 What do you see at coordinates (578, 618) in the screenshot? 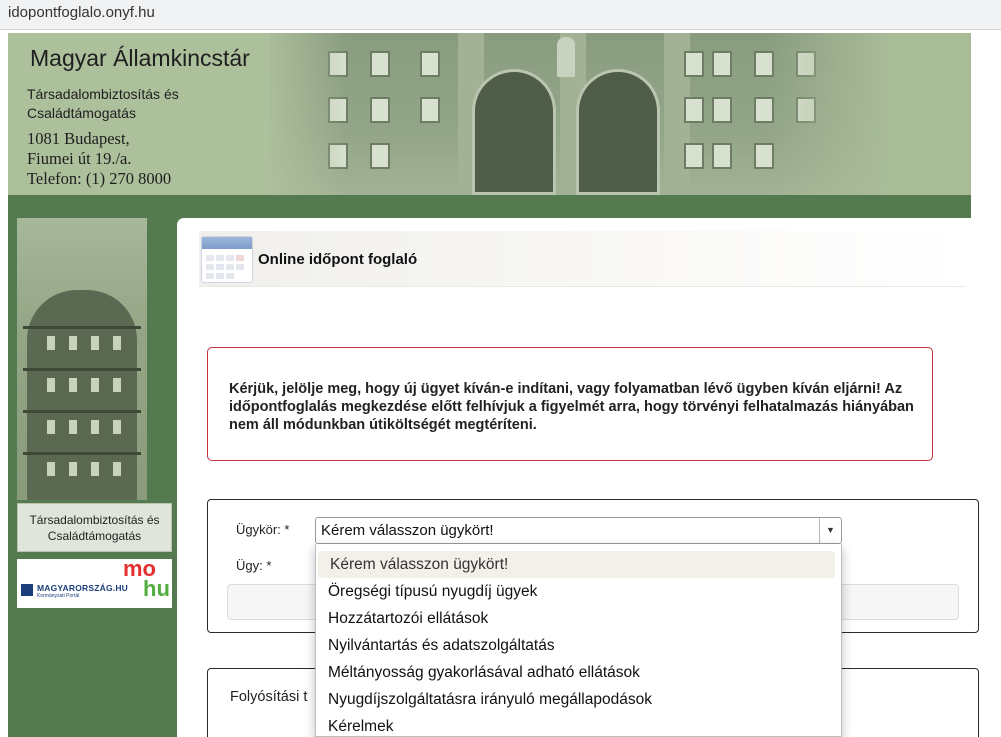
I see `dropdown-option: Hozzátartozói ellátások` at bounding box center [578, 618].